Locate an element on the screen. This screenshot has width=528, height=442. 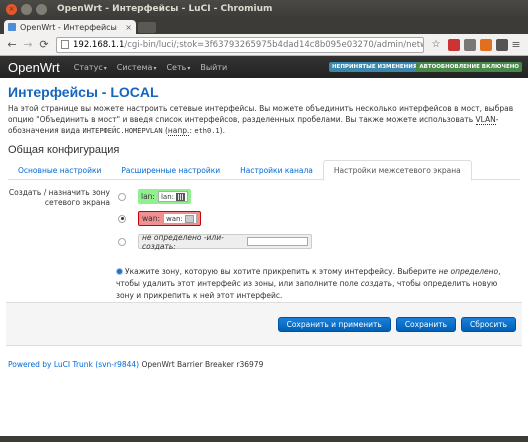
forward-icon: → is located at coordinates (28, 45).